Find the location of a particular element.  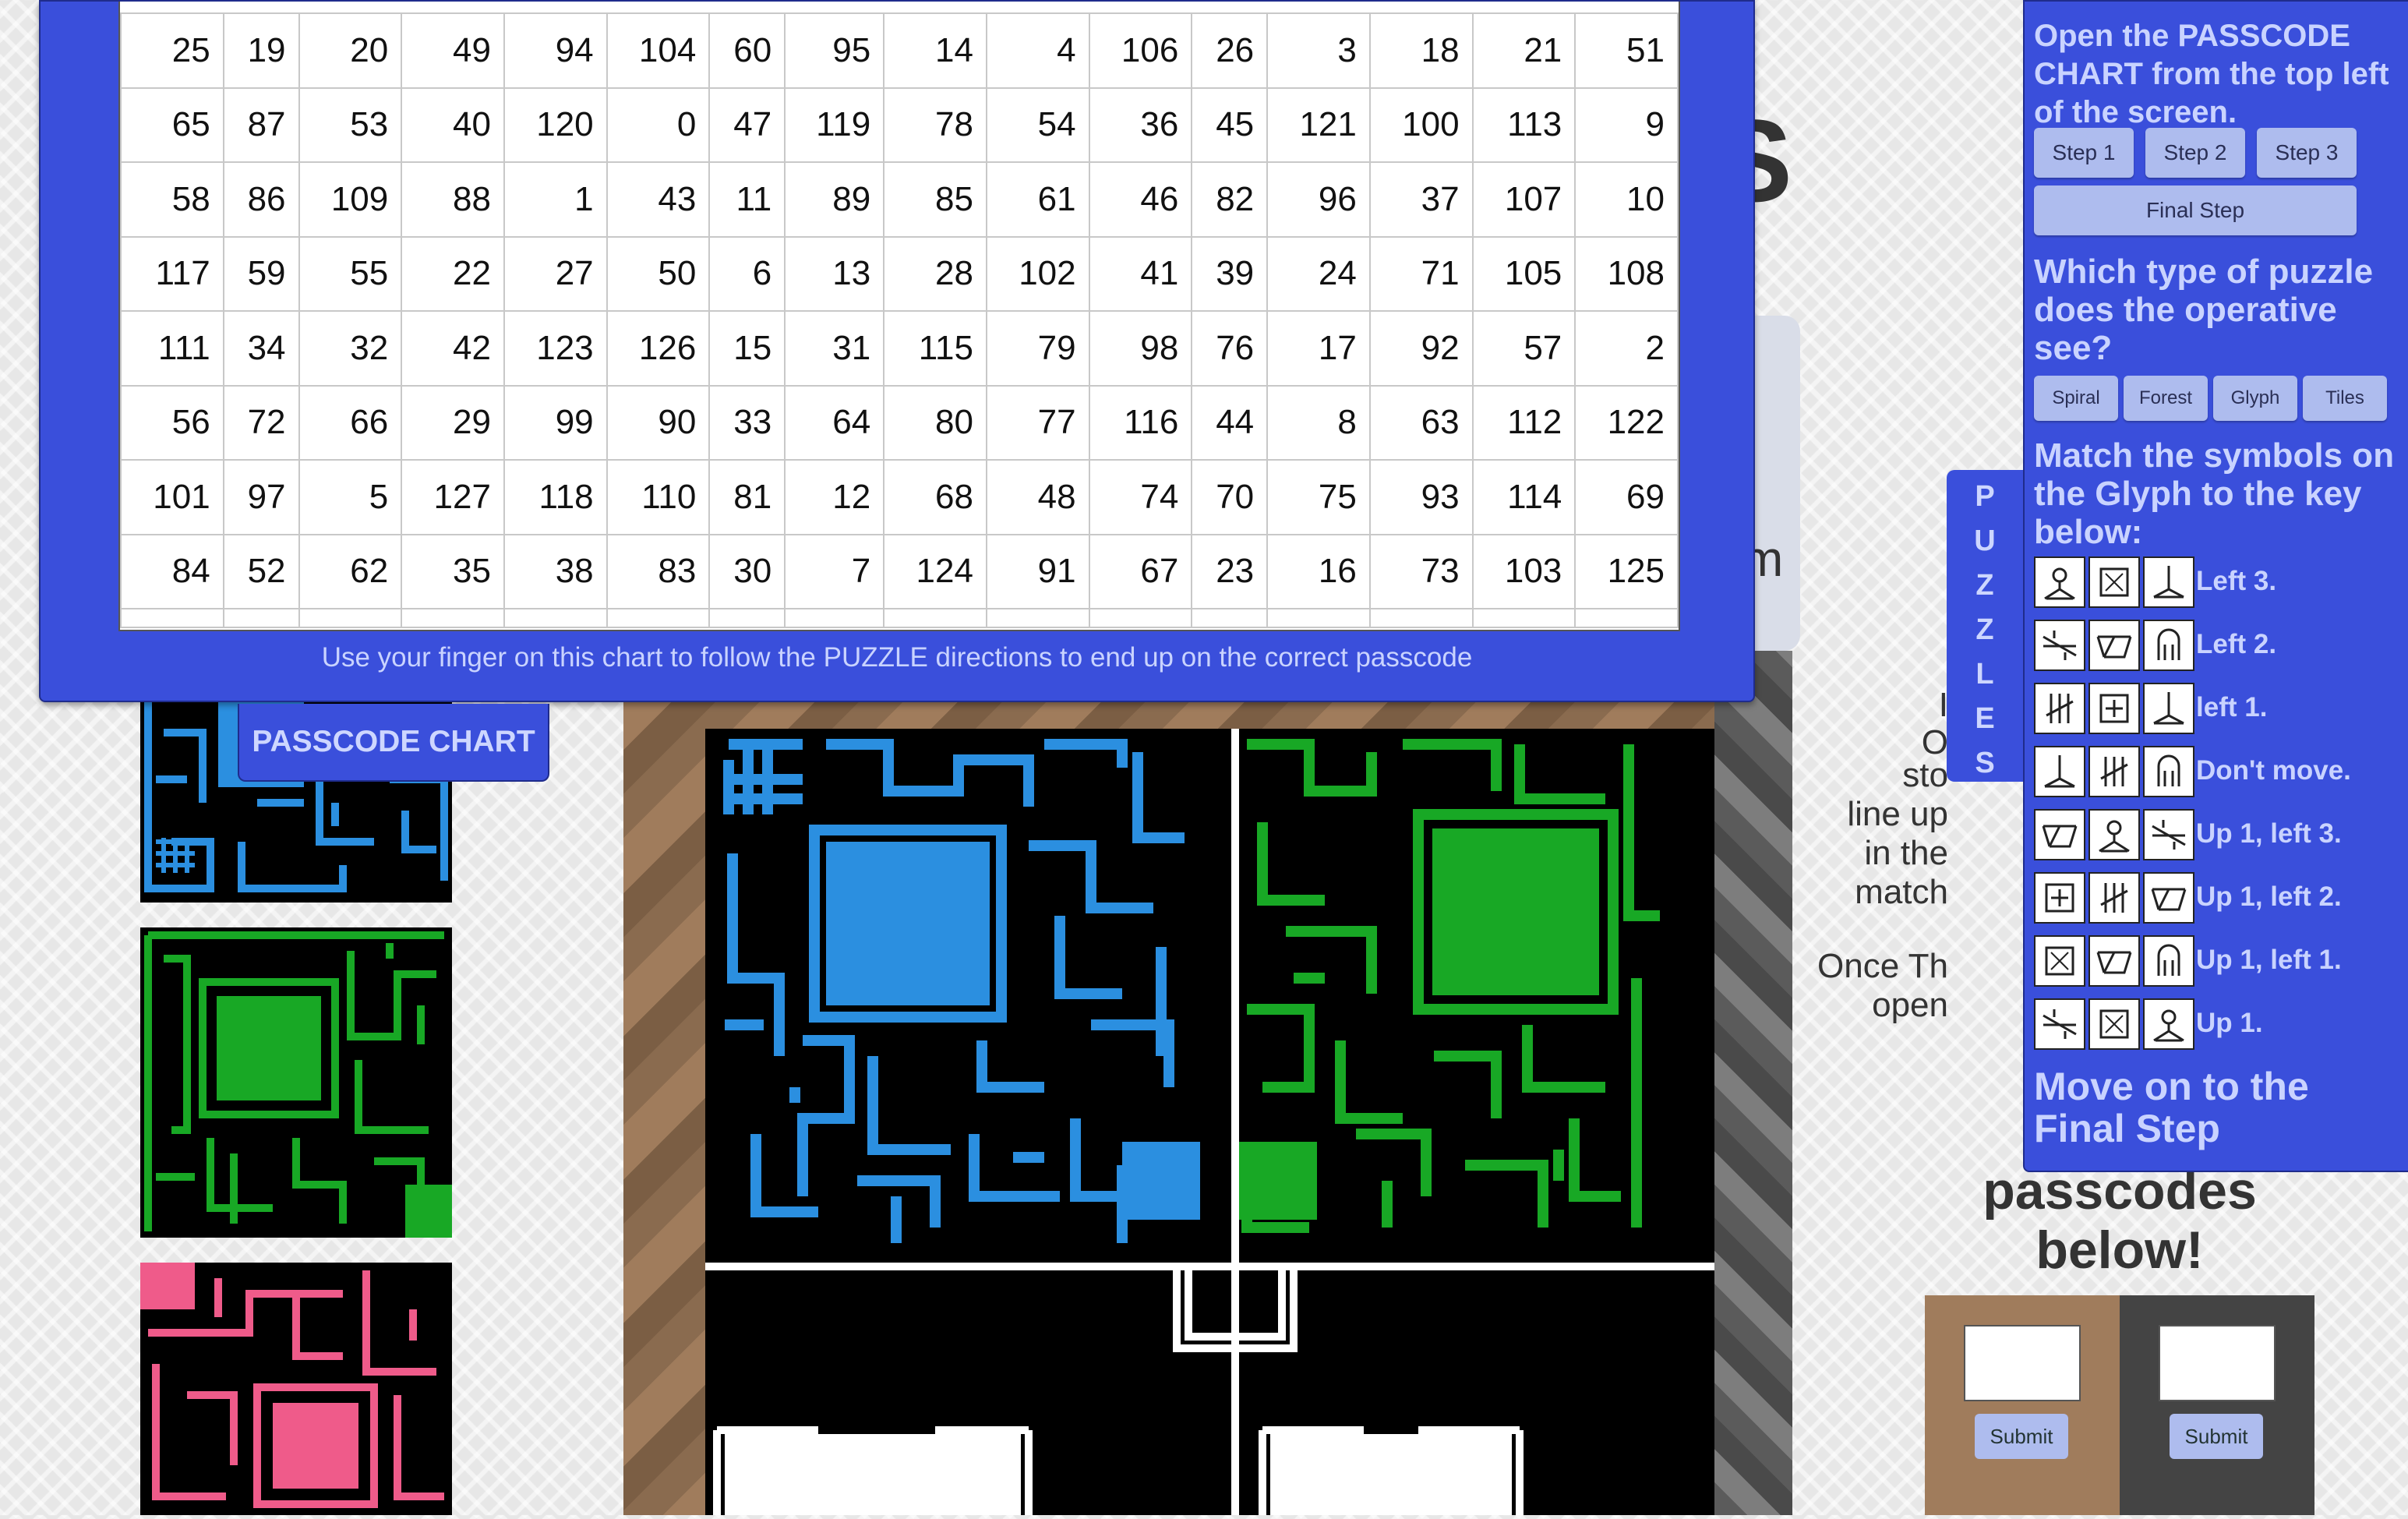

passcode-cell: 64 is located at coordinates (834, 423).